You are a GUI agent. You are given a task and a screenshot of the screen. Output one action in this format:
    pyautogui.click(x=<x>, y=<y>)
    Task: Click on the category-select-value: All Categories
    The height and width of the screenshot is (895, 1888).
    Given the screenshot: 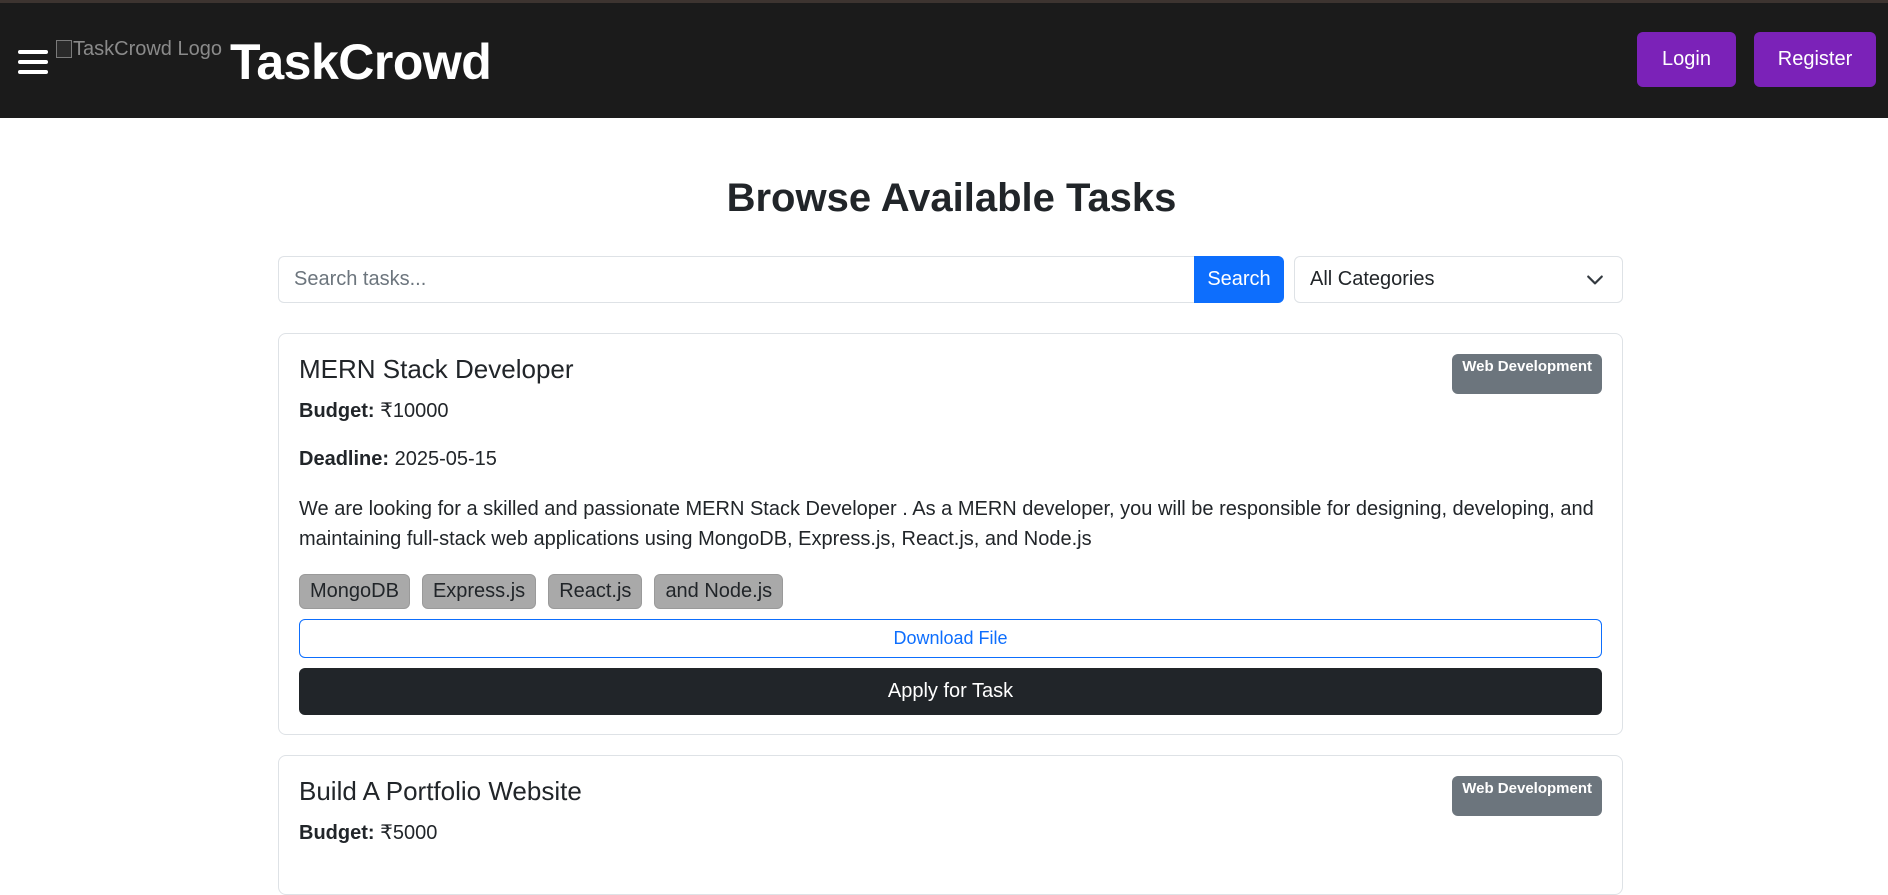 What is the action you would take?
    pyautogui.click(x=1372, y=279)
    